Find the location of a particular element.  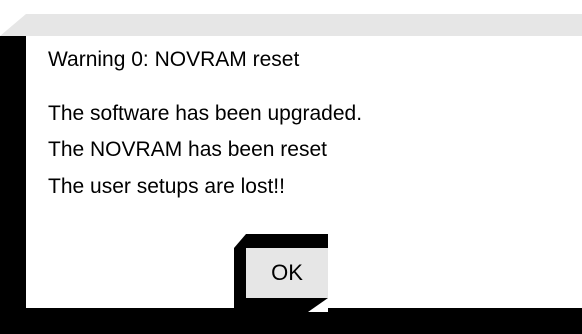

ok-button-label: OK is located at coordinates (287, 273).